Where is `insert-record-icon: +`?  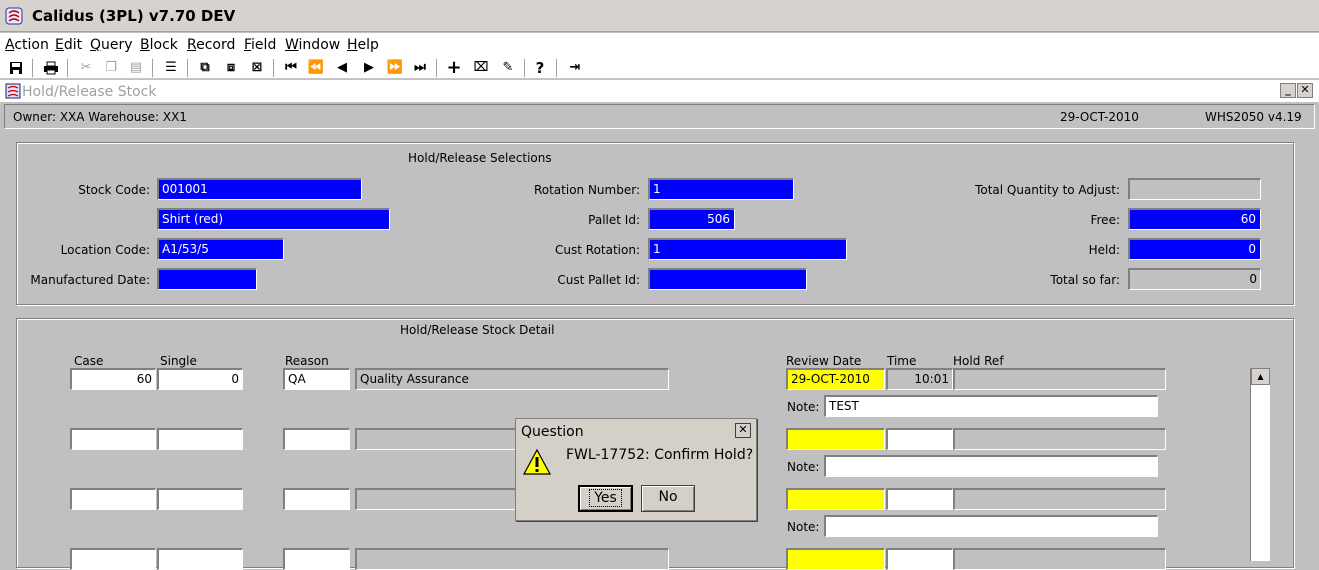
insert-record-icon: + is located at coordinates (454, 68).